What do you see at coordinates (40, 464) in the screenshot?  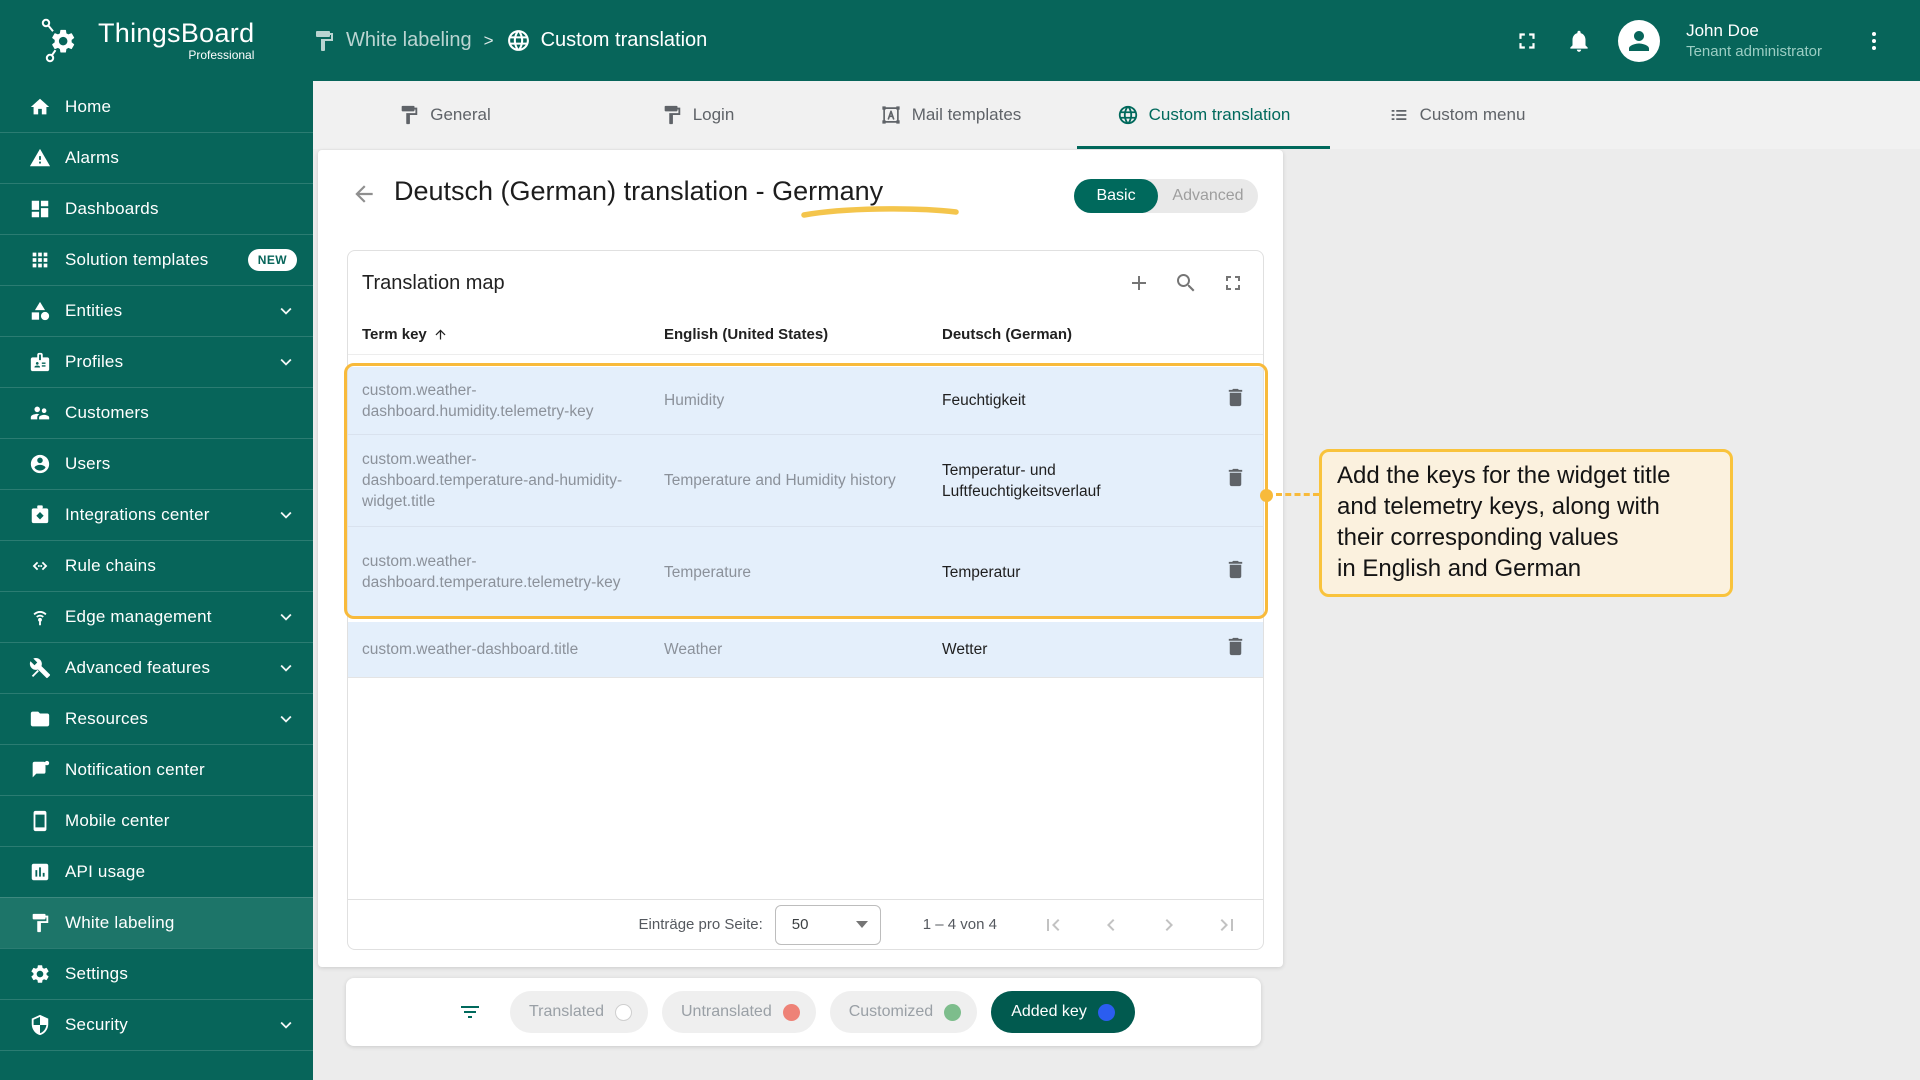 I see `account-circle-icon` at bounding box center [40, 464].